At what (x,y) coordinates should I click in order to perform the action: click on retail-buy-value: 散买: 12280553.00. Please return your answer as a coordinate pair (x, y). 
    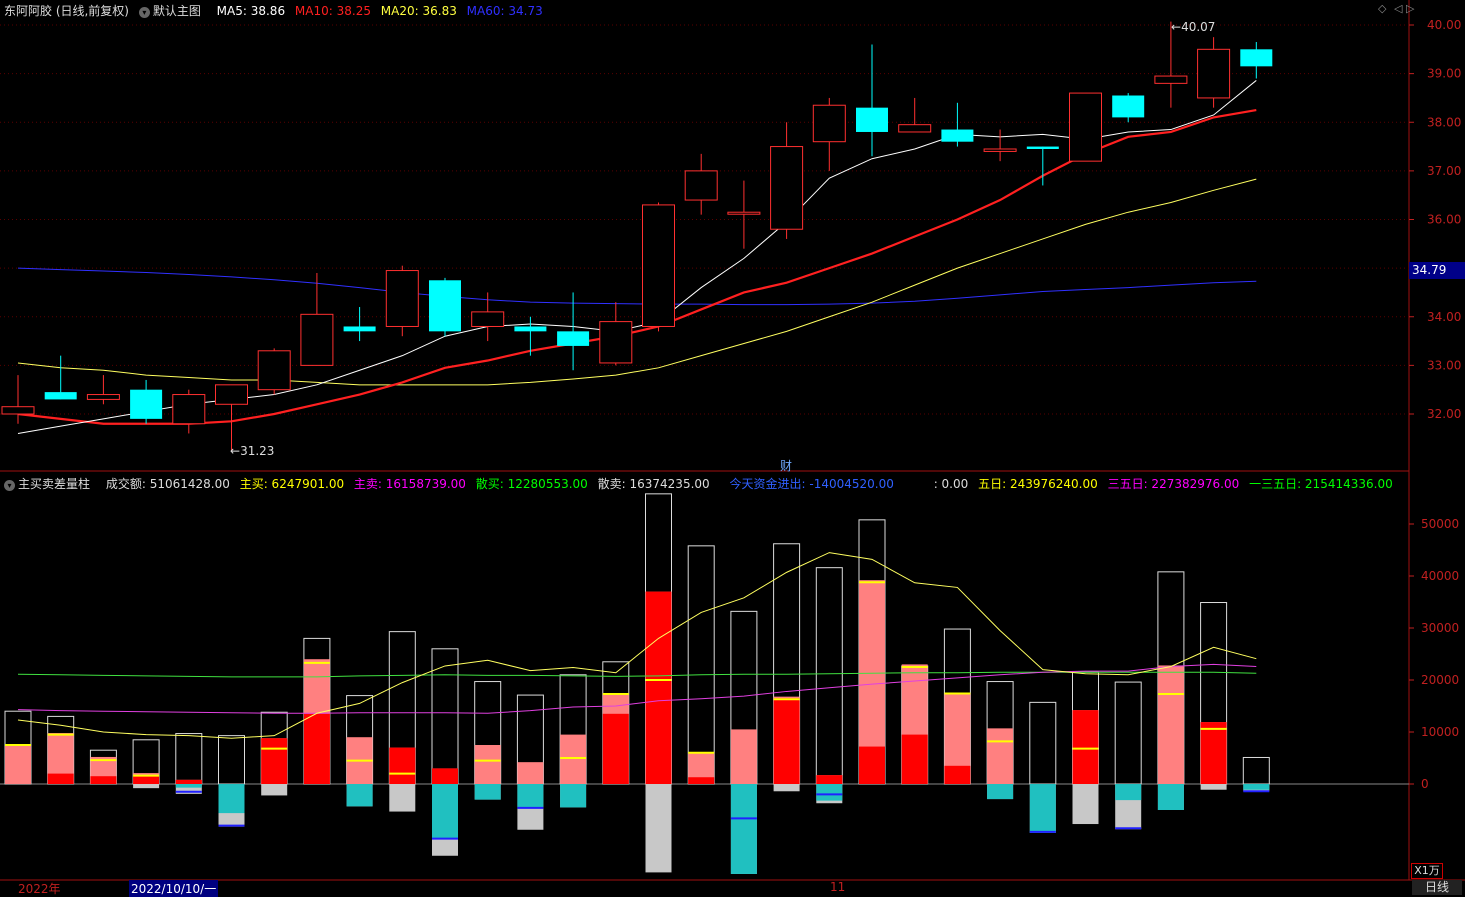
    Looking at the image, I should click on (531, 484).